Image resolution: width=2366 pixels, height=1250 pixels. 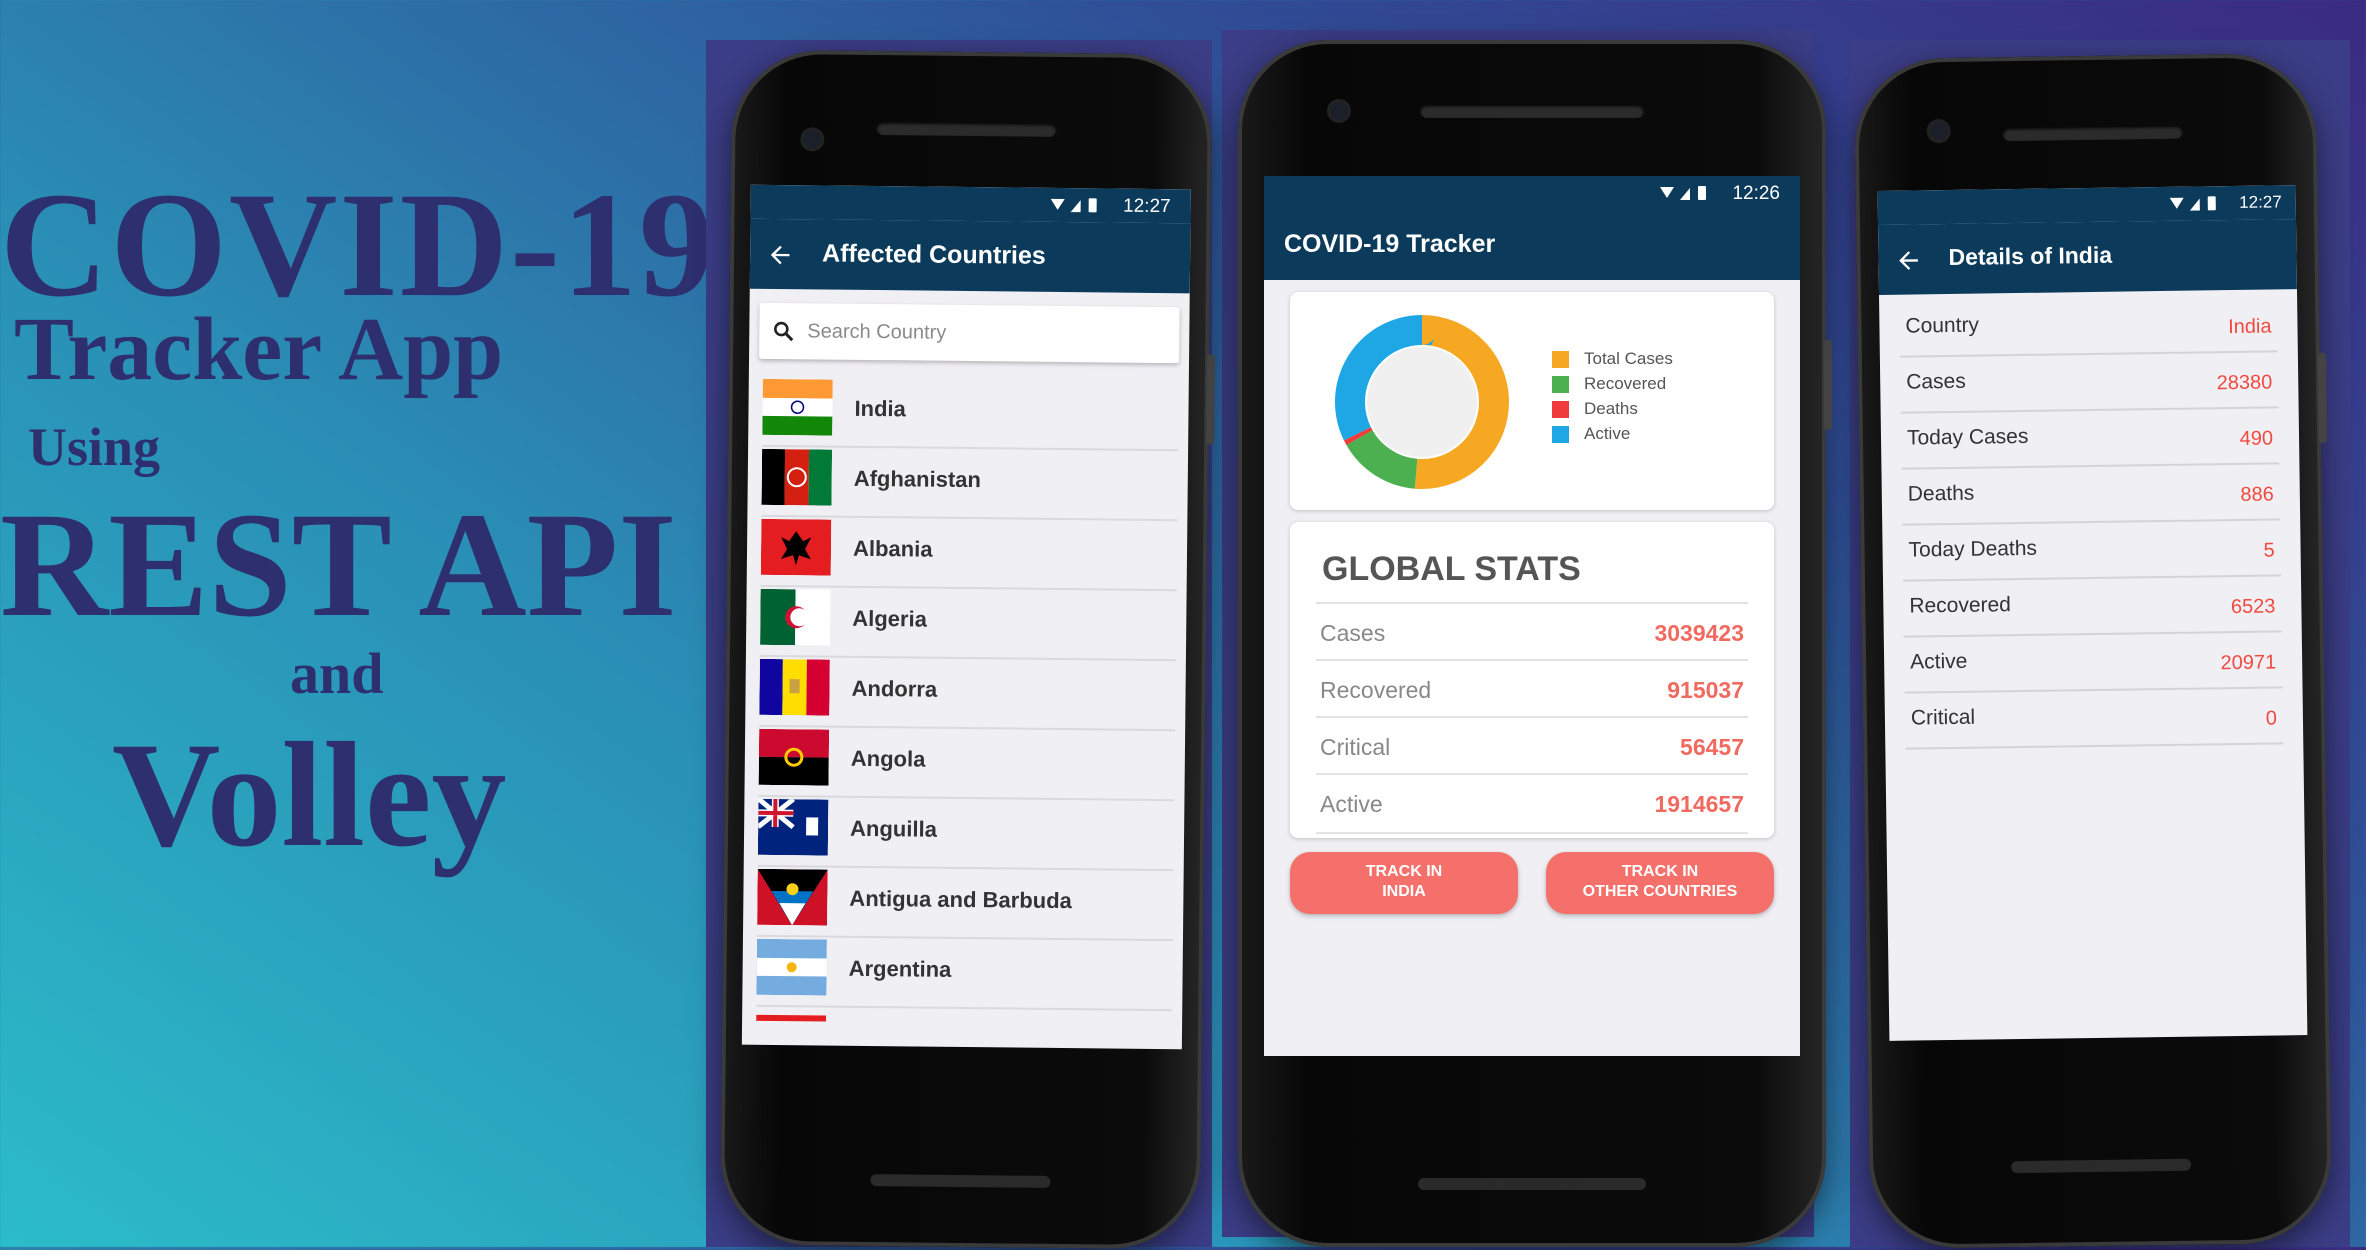 What do you see at coordinates (1351, 804) in the screenshot?
I see `stat-label: Active` at bounding box center [1351, 804].